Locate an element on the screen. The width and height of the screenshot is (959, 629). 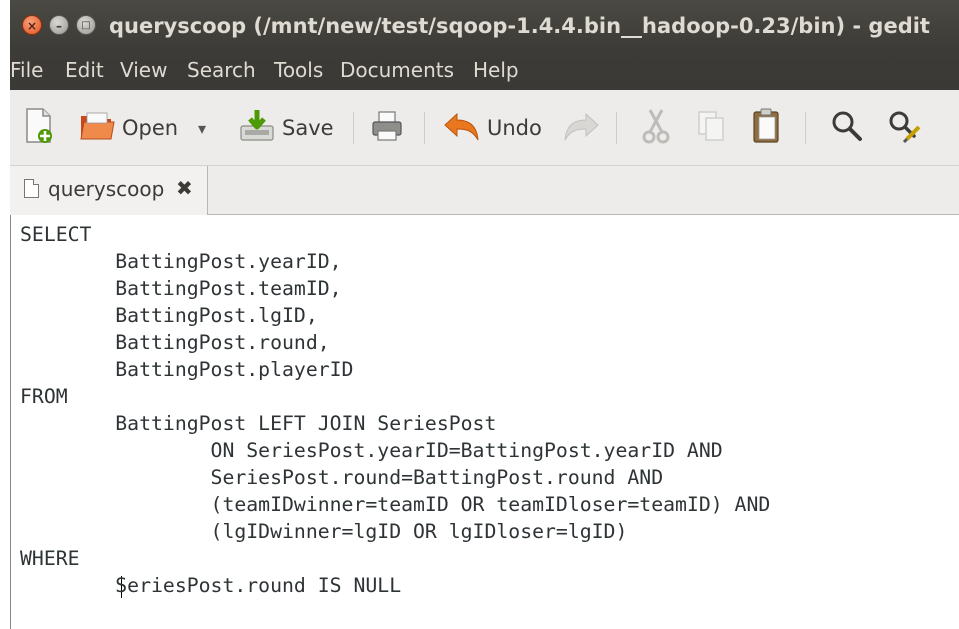
maximize-window-button: □ is located at coordinates (86, 25).